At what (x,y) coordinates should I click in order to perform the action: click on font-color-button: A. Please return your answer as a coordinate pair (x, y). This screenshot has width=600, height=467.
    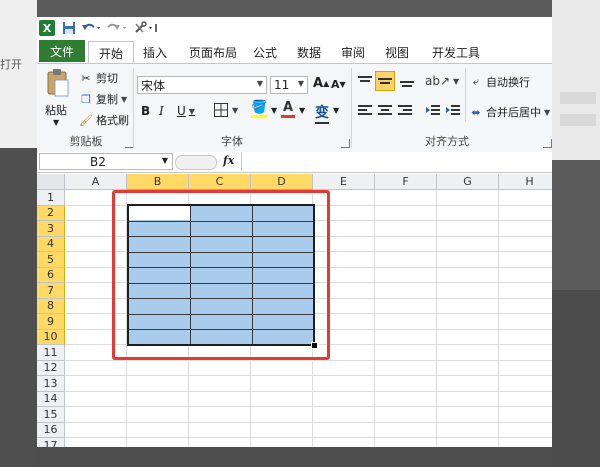
    Looking at the image, I should click on (288, 109).